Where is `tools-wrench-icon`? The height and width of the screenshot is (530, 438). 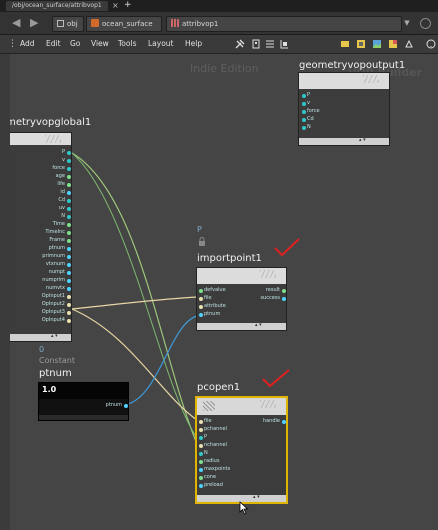 tools-wrench-icon is located at coordinates (240, 44).